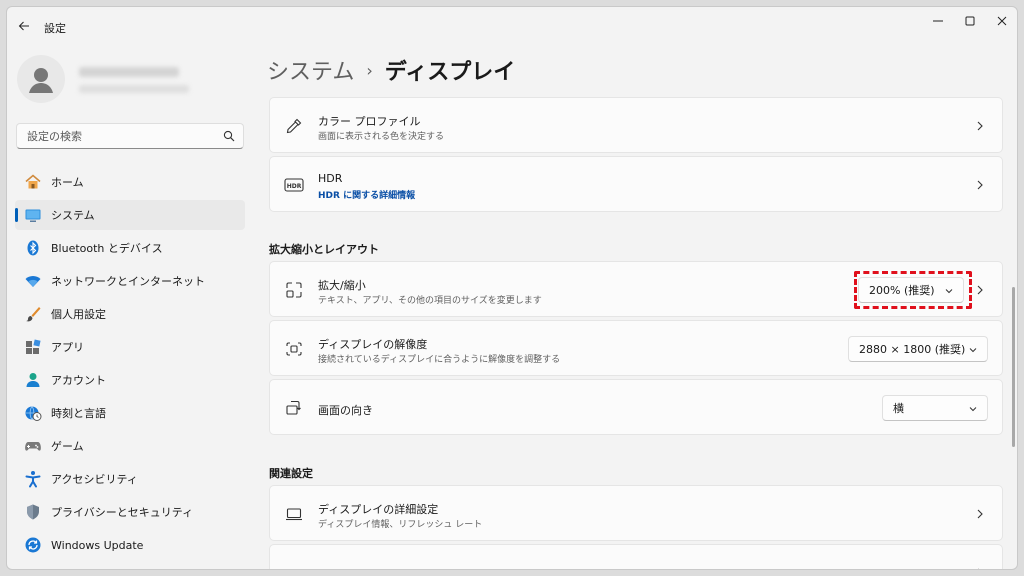  I want to click on sidebar-item-label: プライバシーとセキュリティ, so click(122, 512).